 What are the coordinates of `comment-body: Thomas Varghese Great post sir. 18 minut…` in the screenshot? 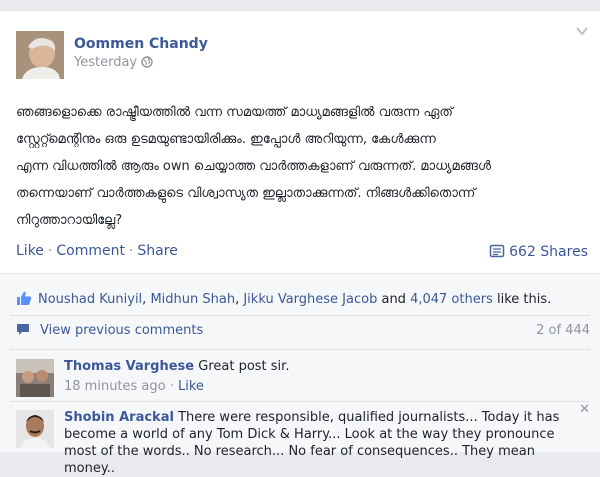 It's located at (324, 376).